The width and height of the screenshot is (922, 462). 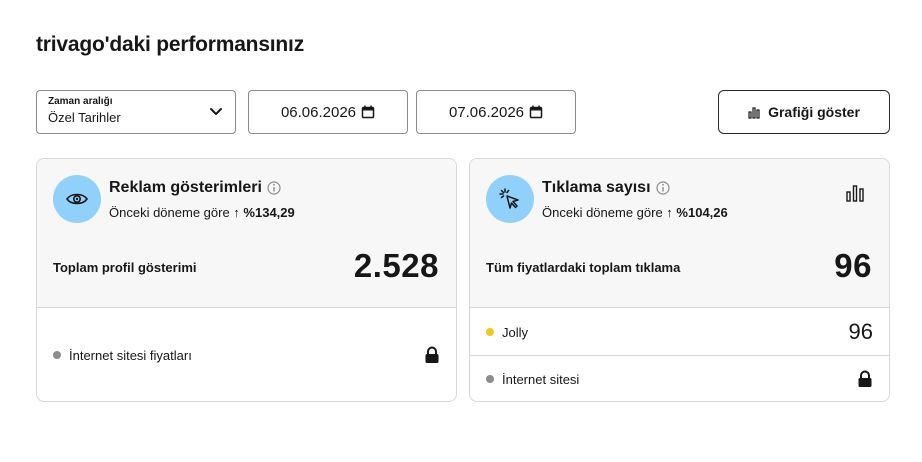 What do you see at coordinates (541, 379) in the screenshot?
I see `row-label: İnternet sitesi` at bounding box center [541, 379].